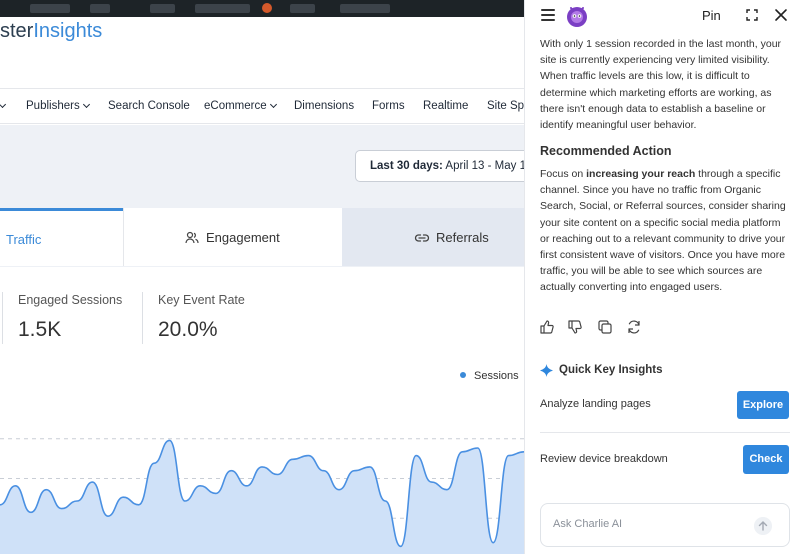 The width and height of the screenshot is (800, 554). I want to click on nav-item-label: Publishers, so click(53, 106).